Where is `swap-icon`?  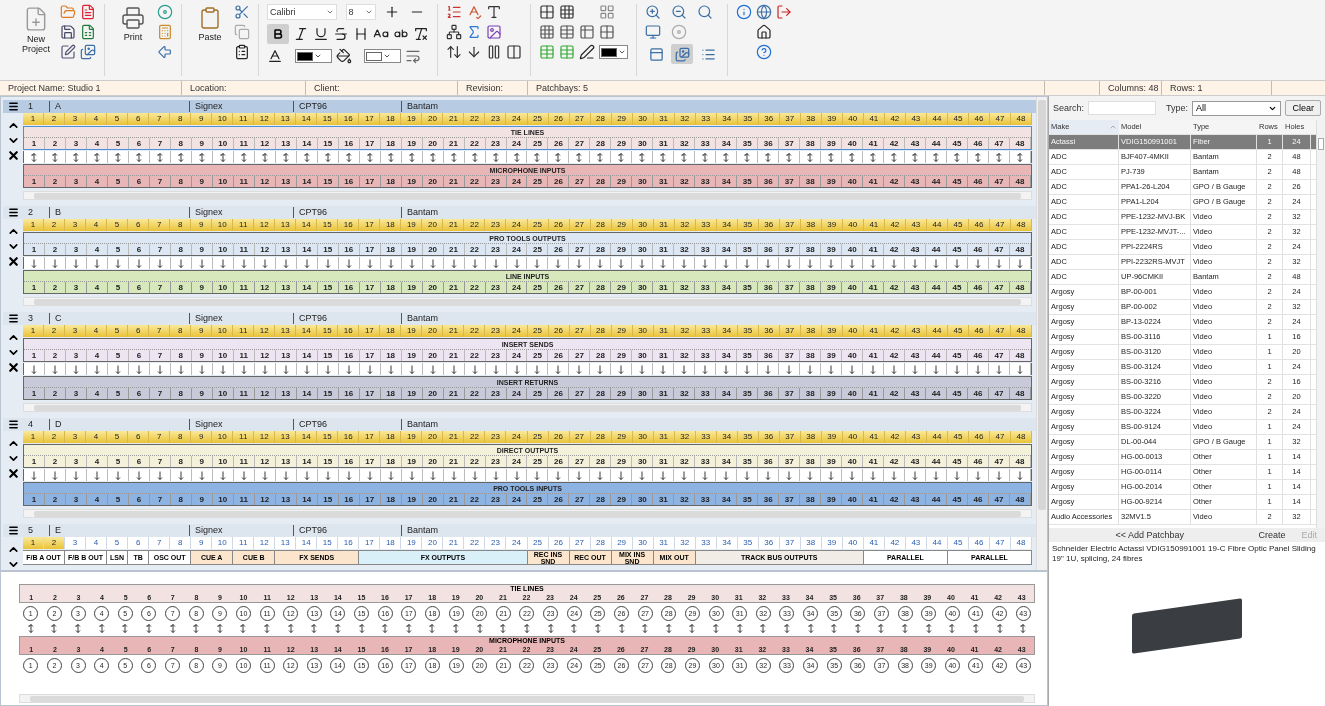 swap-icon is located at coordinates (454, 52).